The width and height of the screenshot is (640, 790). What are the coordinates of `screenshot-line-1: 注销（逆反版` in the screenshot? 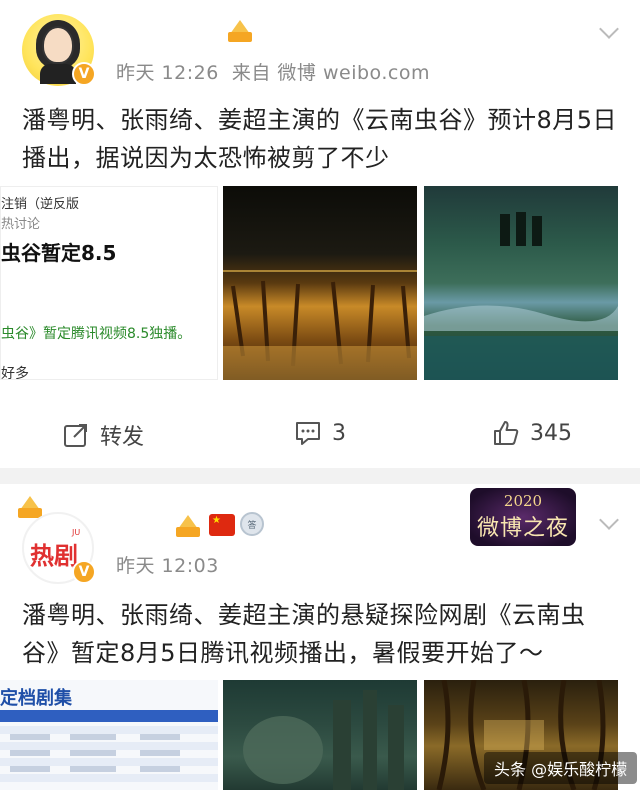 It's located at (40, 204).